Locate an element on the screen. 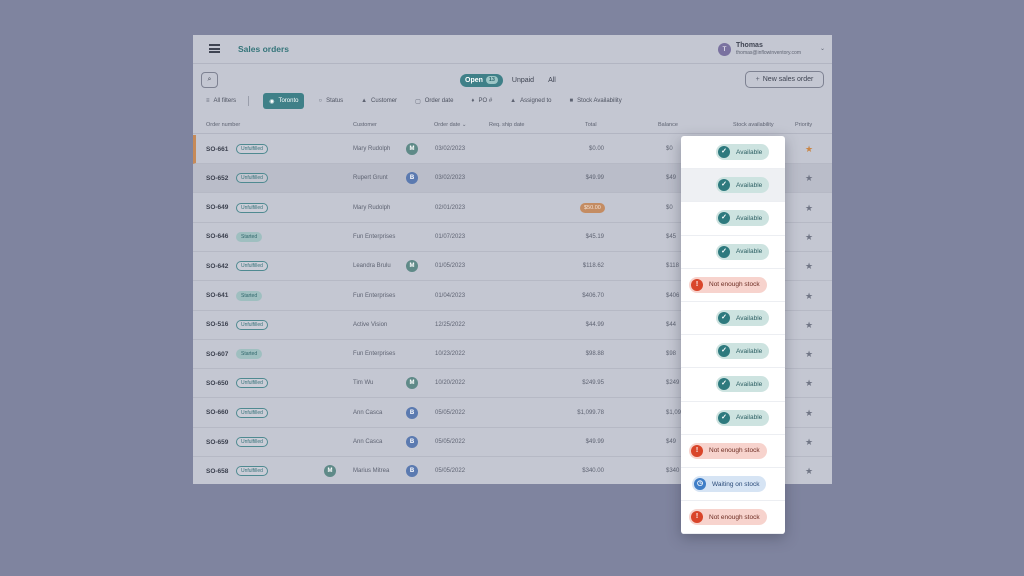 Image resolution: width=1024 pixels, height=576 pixels. assignee-avatar: M is located at coordinates (412, 149).